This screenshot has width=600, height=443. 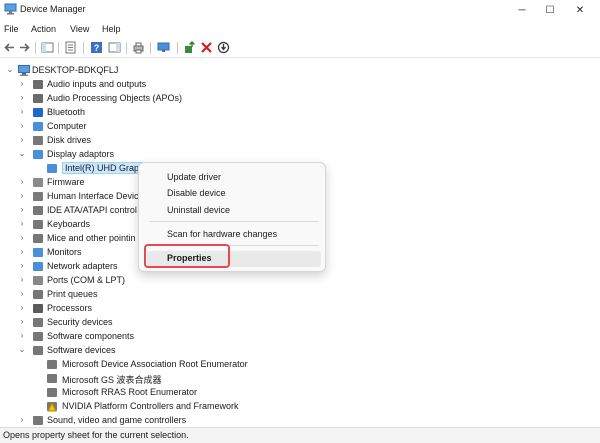 I want to click on tree-item-label: Print queues, so click(x=72, y=294).